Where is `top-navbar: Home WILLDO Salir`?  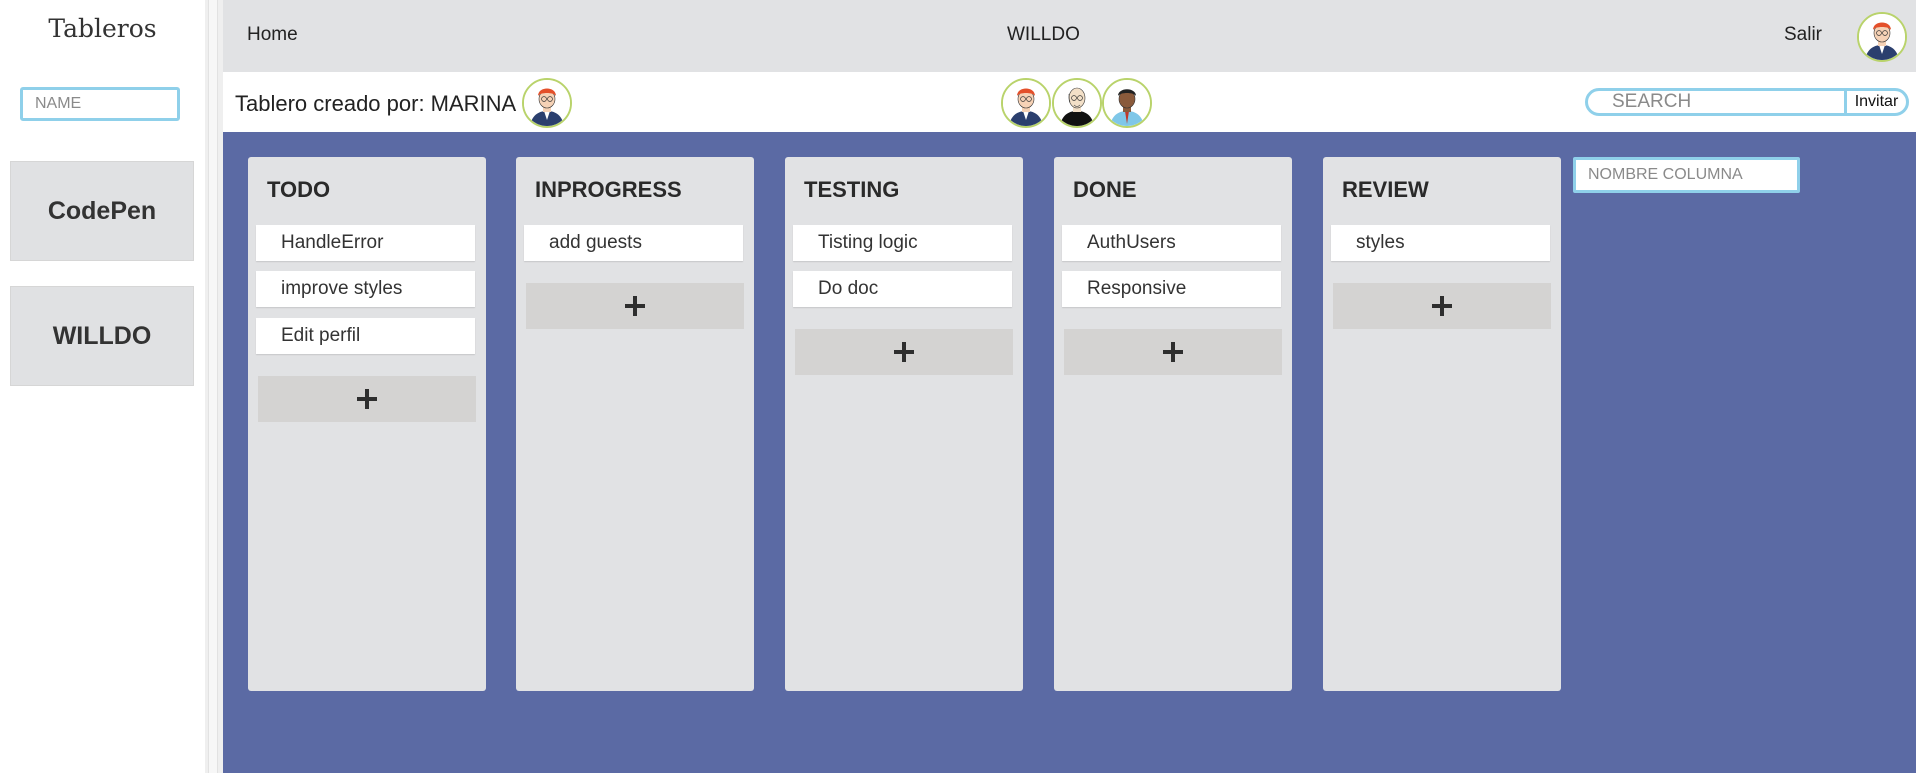
top-navbar: Home WILLDO Salir is located at coordinates (1069, 36).